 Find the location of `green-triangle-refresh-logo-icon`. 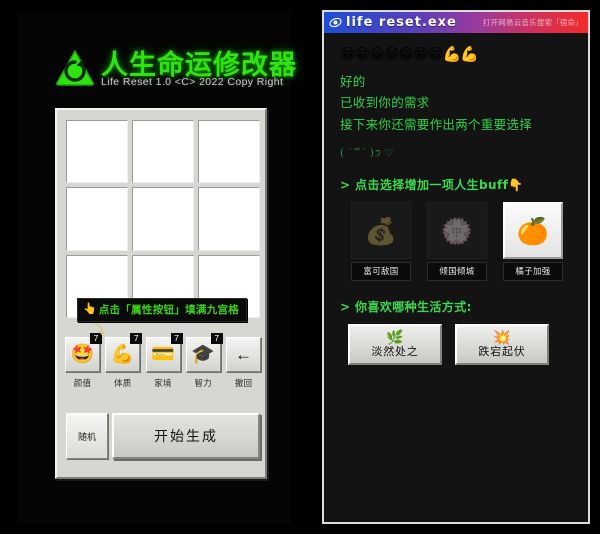

green-triangle-refresh-logo-icon is located at coordinates (75, 68).